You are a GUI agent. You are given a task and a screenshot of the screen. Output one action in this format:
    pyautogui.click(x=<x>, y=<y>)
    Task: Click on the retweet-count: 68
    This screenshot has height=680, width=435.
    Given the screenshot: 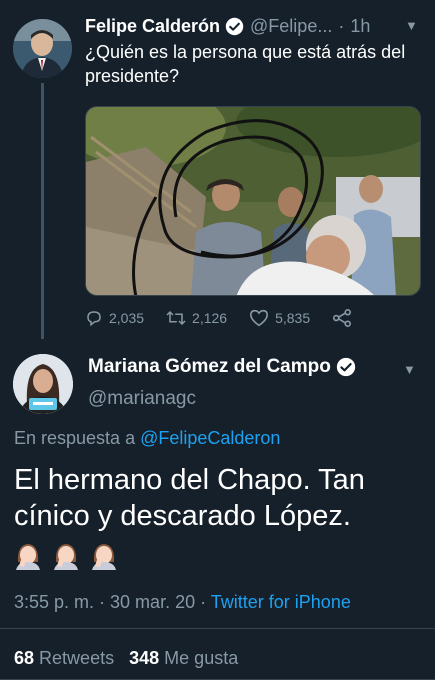 What is the action you would take?
    pyautogui.click(x=24, y=658)
    